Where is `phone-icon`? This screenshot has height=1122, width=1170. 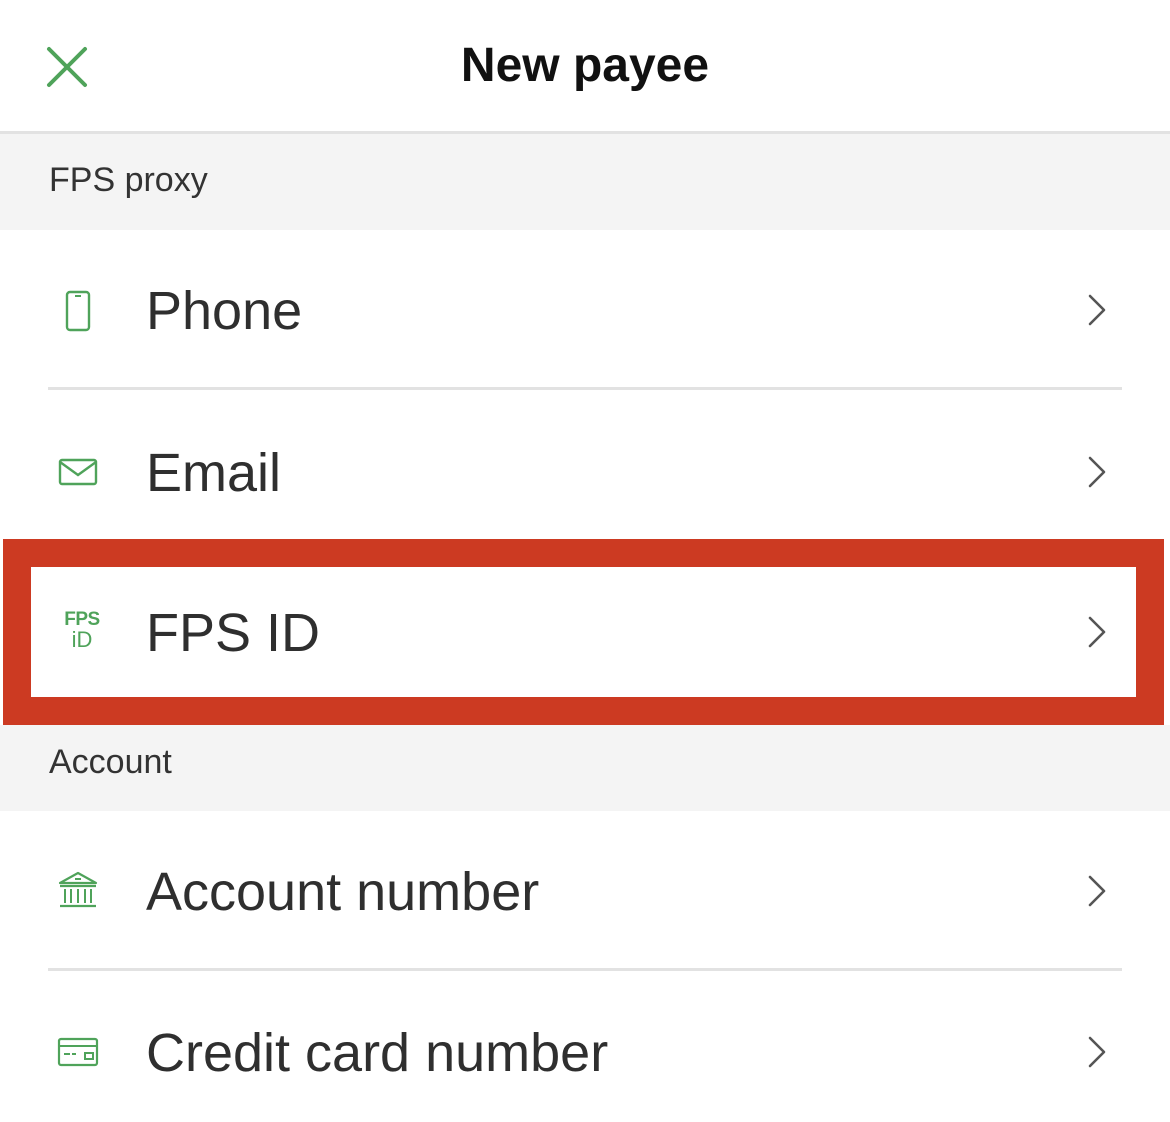
phone-icon is located at coordinates (78, 311).